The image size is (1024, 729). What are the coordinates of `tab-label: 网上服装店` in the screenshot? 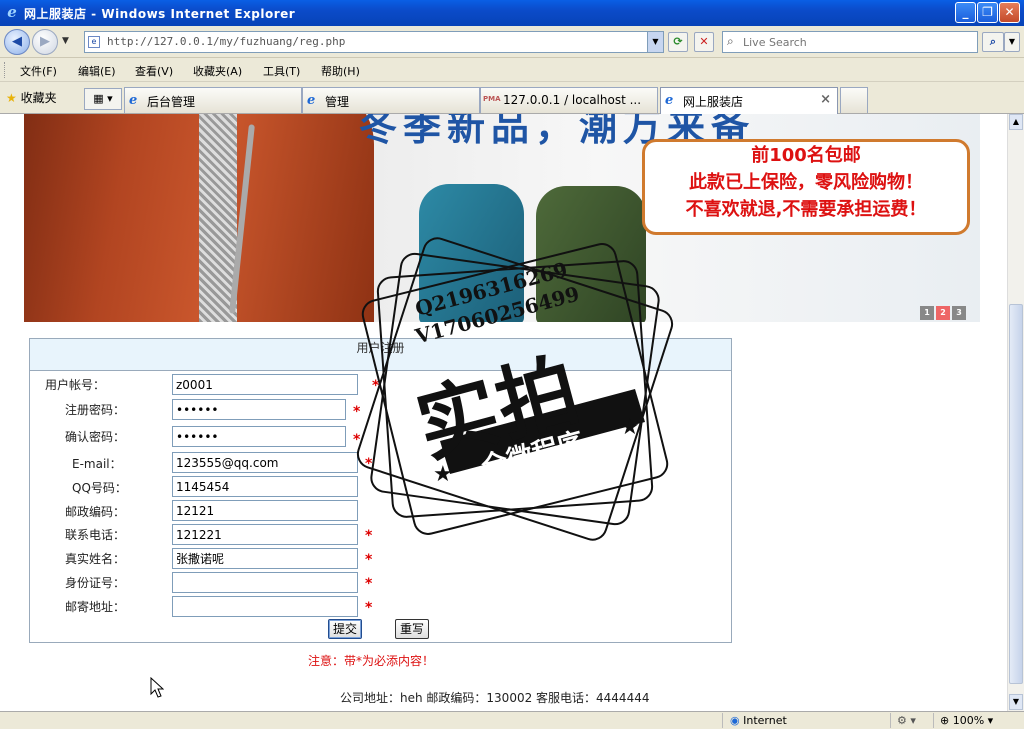 It's located at (713, 102).